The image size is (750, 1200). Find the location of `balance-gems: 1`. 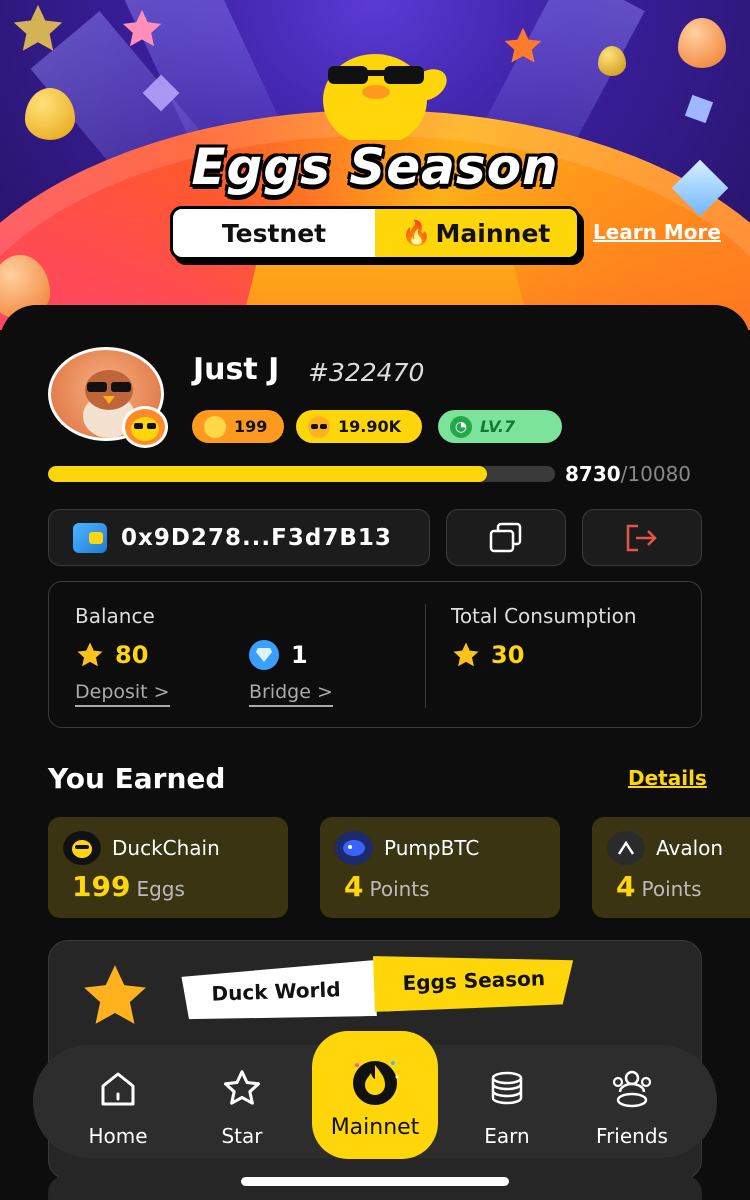

balance-gems: 1 is located at coordinates (278, 655).